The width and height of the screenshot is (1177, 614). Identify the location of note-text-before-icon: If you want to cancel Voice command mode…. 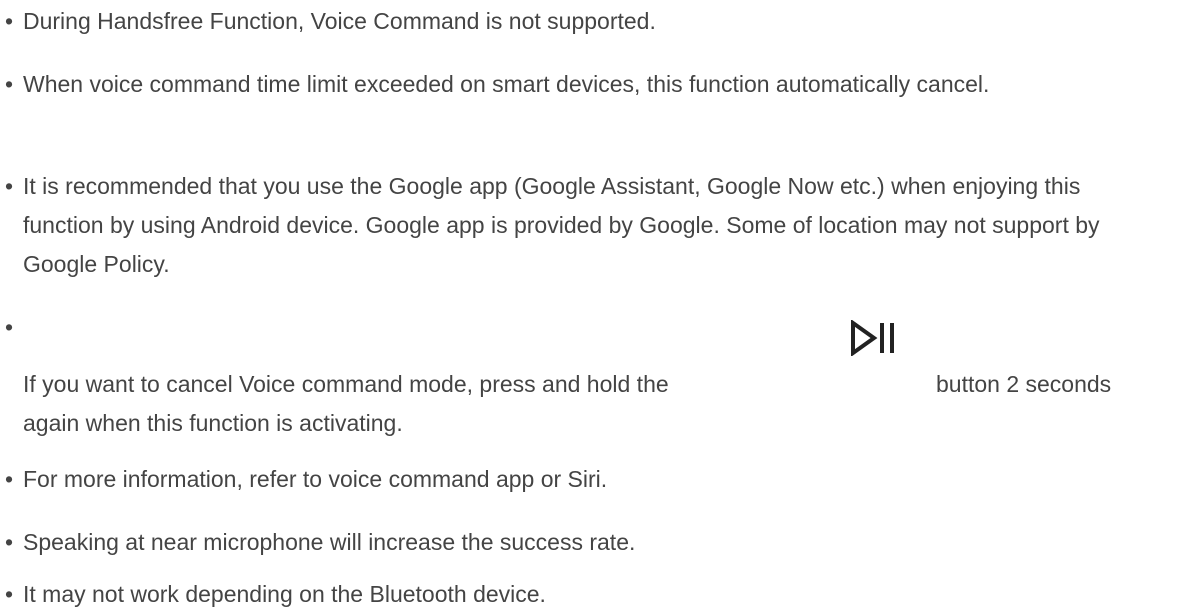
(346, 384).